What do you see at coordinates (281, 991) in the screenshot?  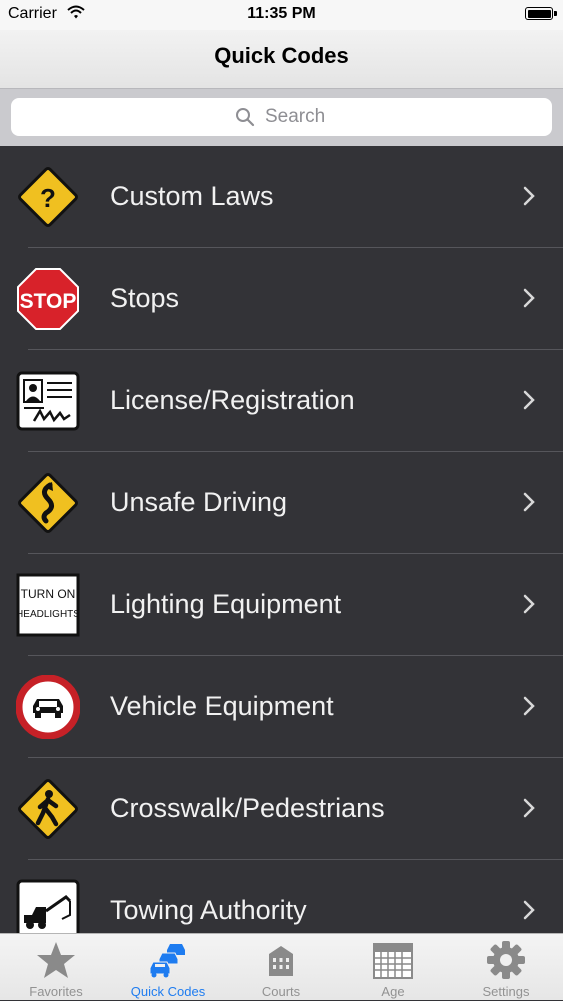 I see `tab-label: Courts` at bounding box center [281, 991].